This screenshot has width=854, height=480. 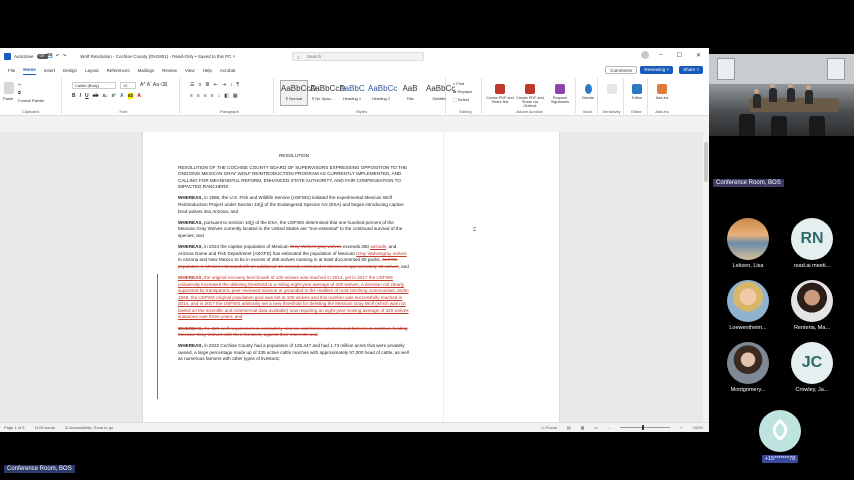 What do you see at coordinates (29, 70) in the screenshot?
I see `tab-home: Home` at bounding box center [29, 70].